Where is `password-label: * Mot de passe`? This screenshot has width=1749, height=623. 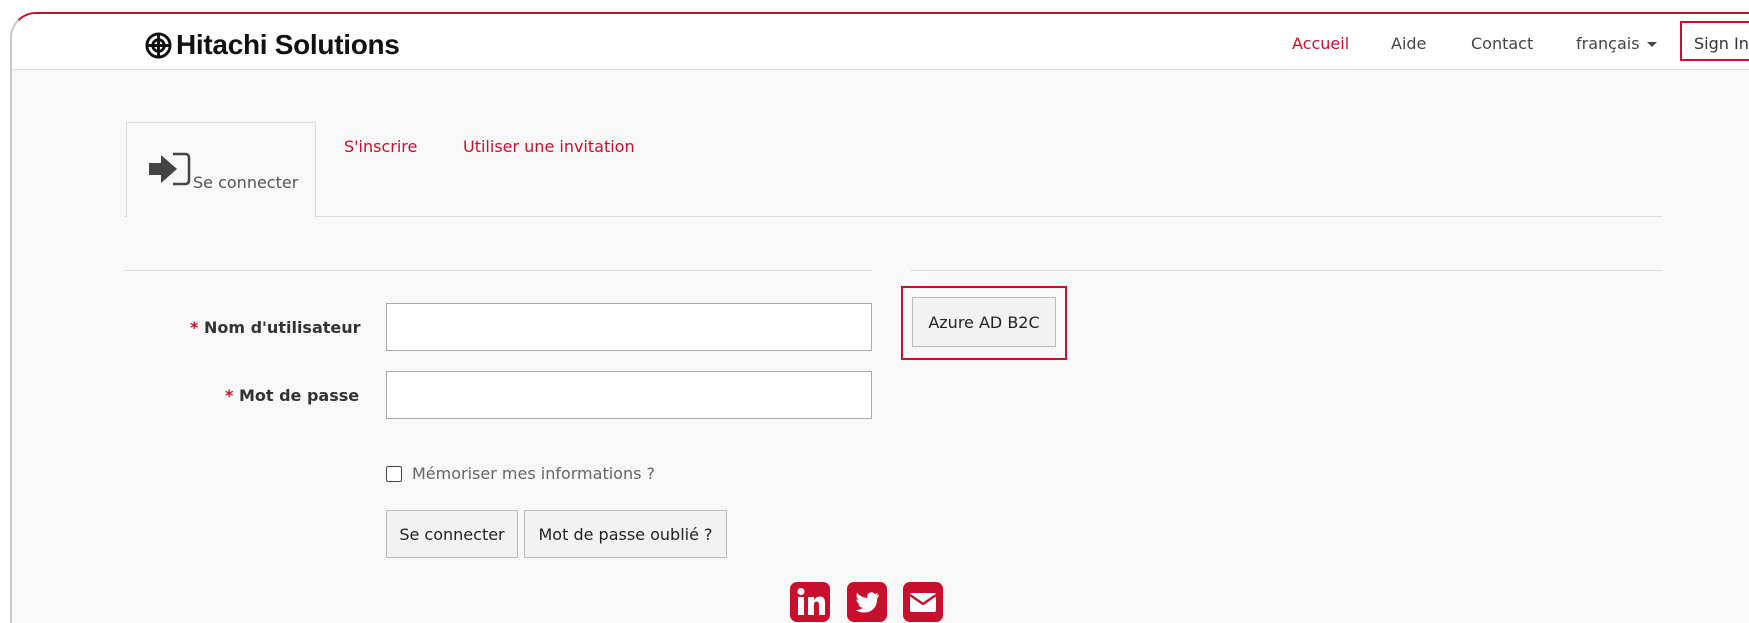 password-label: * Mot de passe is located at coordinates (292, 395).